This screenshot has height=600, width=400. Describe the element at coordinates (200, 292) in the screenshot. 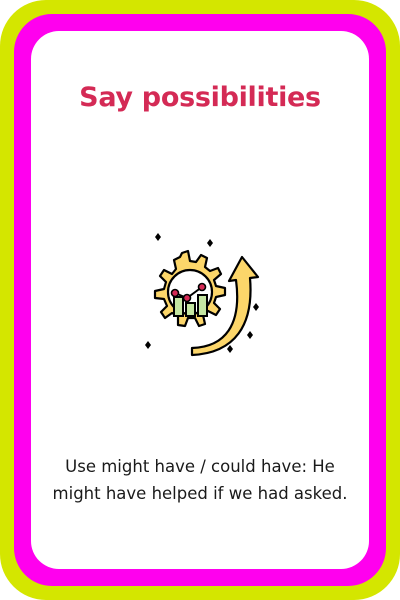

I see `growth-chart-gear-icon` at that location.